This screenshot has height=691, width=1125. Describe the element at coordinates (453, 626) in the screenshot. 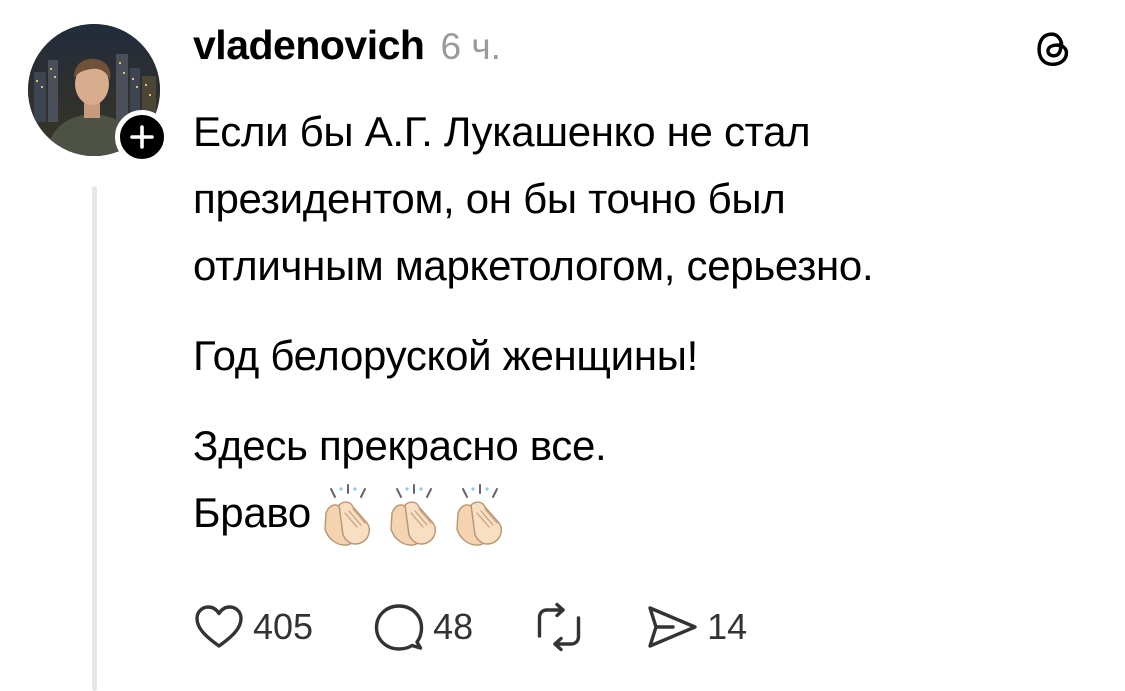

I see `reply-count: 48` at that location.